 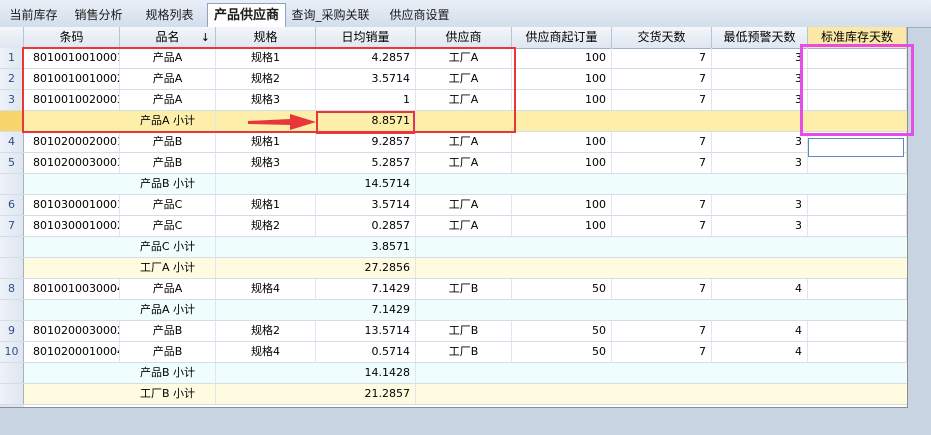 What do you see at coordinates (419, 15) in the screenshot?
I see `tab-6: 供应商设置` at bounding box center [419, 15].